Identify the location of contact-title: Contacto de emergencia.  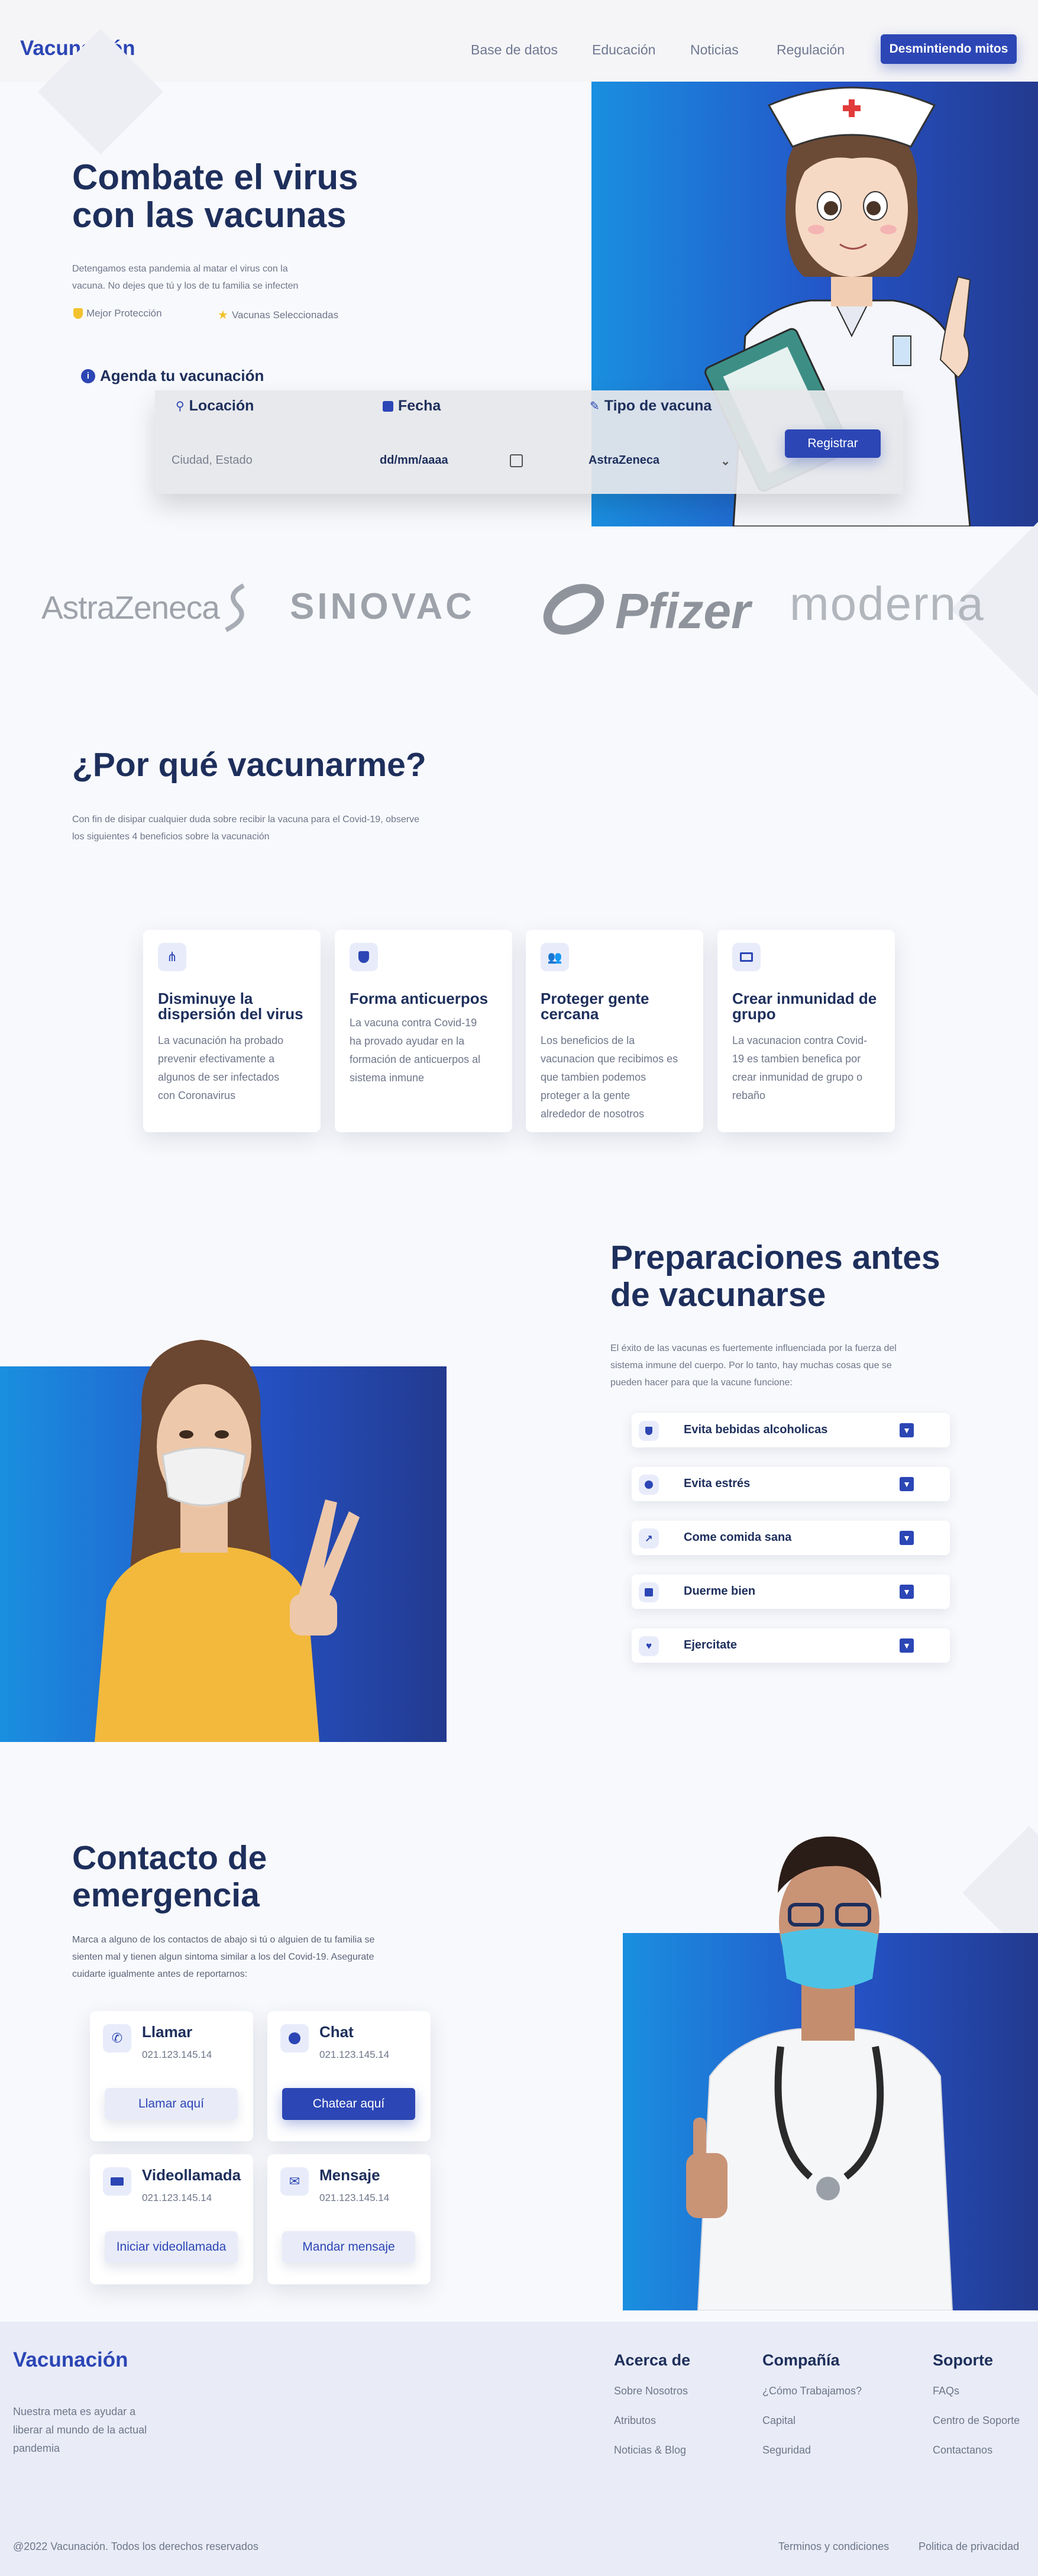
(169, 1877).